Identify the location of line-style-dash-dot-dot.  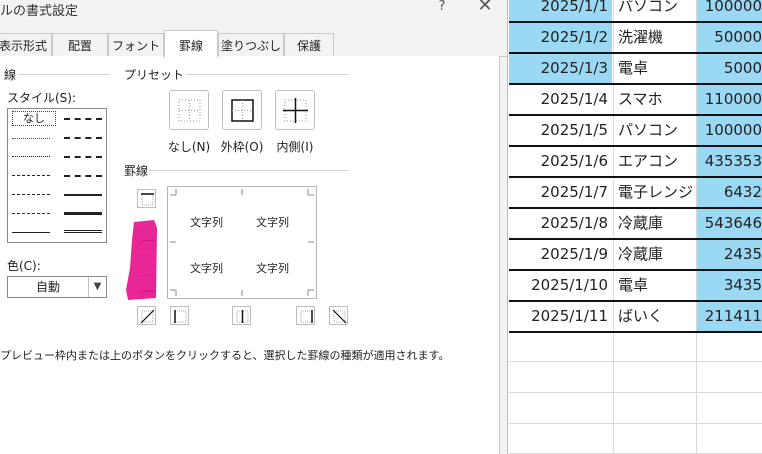
(31, 175).